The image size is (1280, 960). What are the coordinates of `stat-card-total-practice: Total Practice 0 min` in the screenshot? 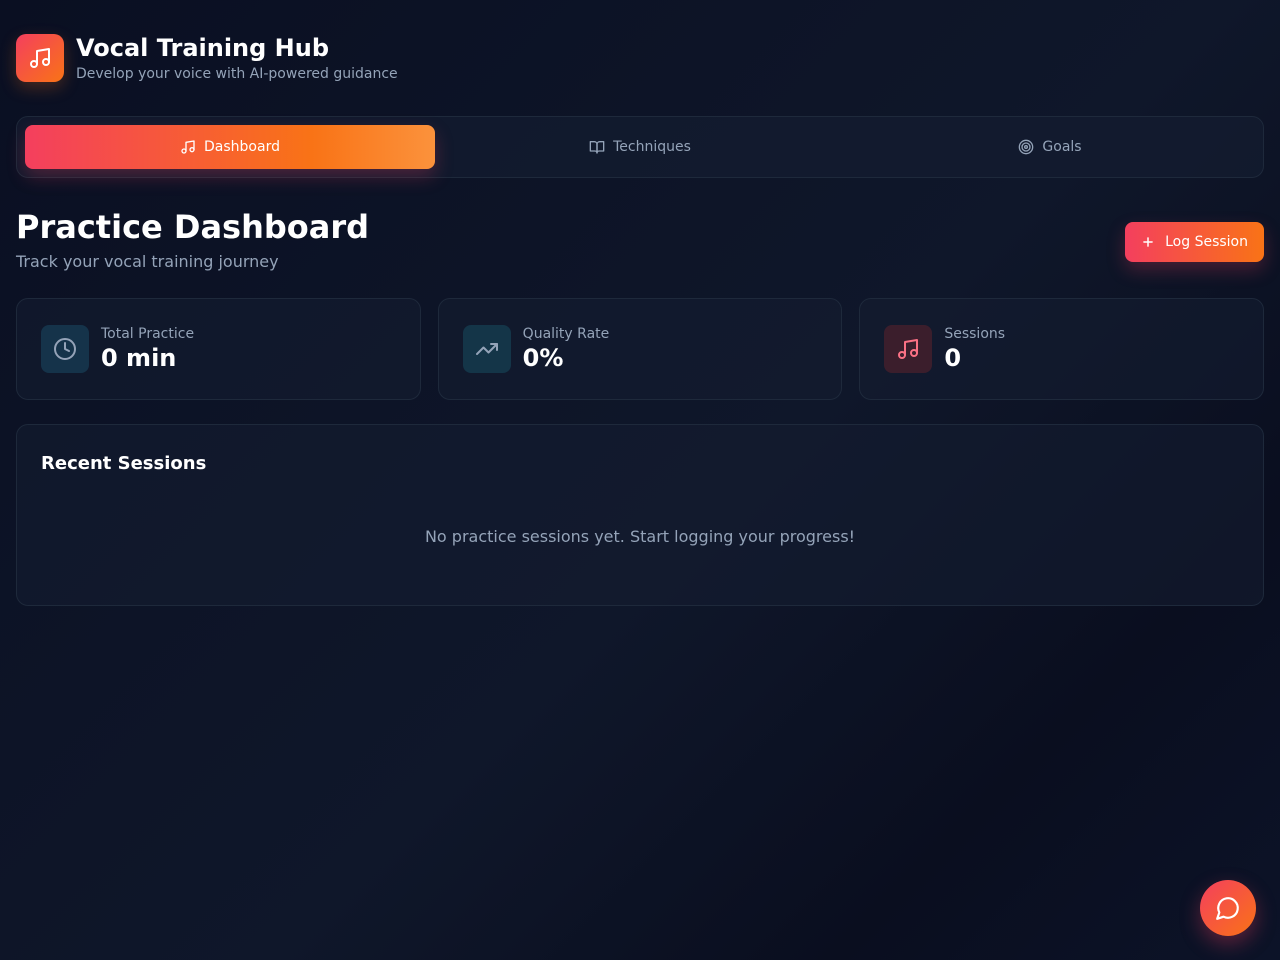 It's located at (218, 349).